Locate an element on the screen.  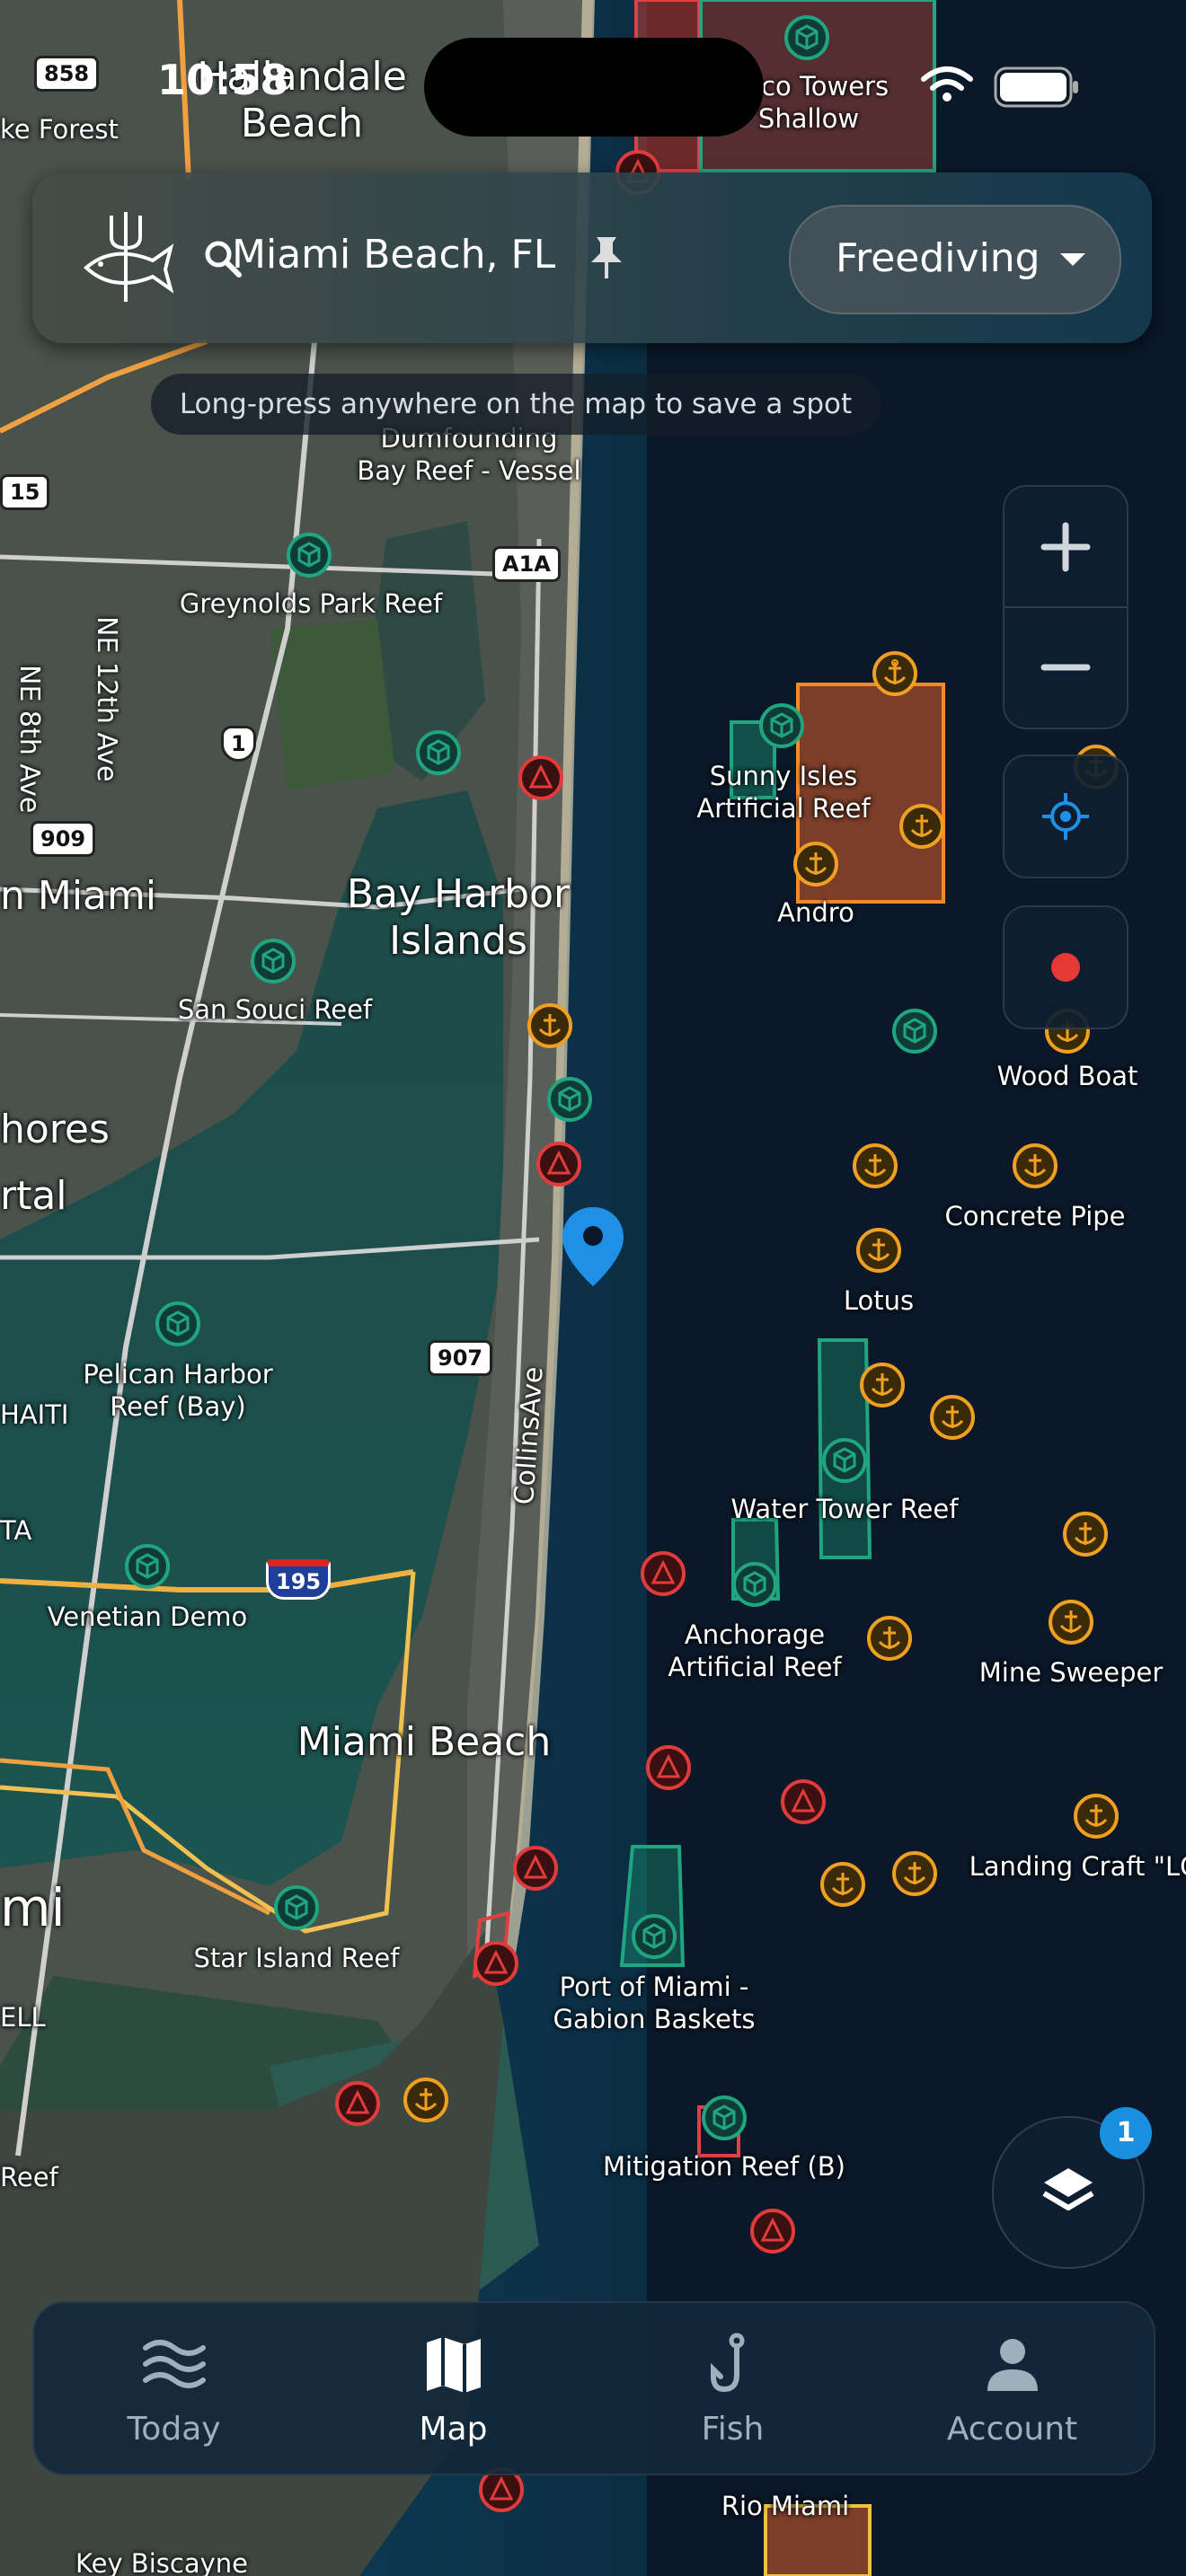
dynamic-island is located at coordinates (594, 87).